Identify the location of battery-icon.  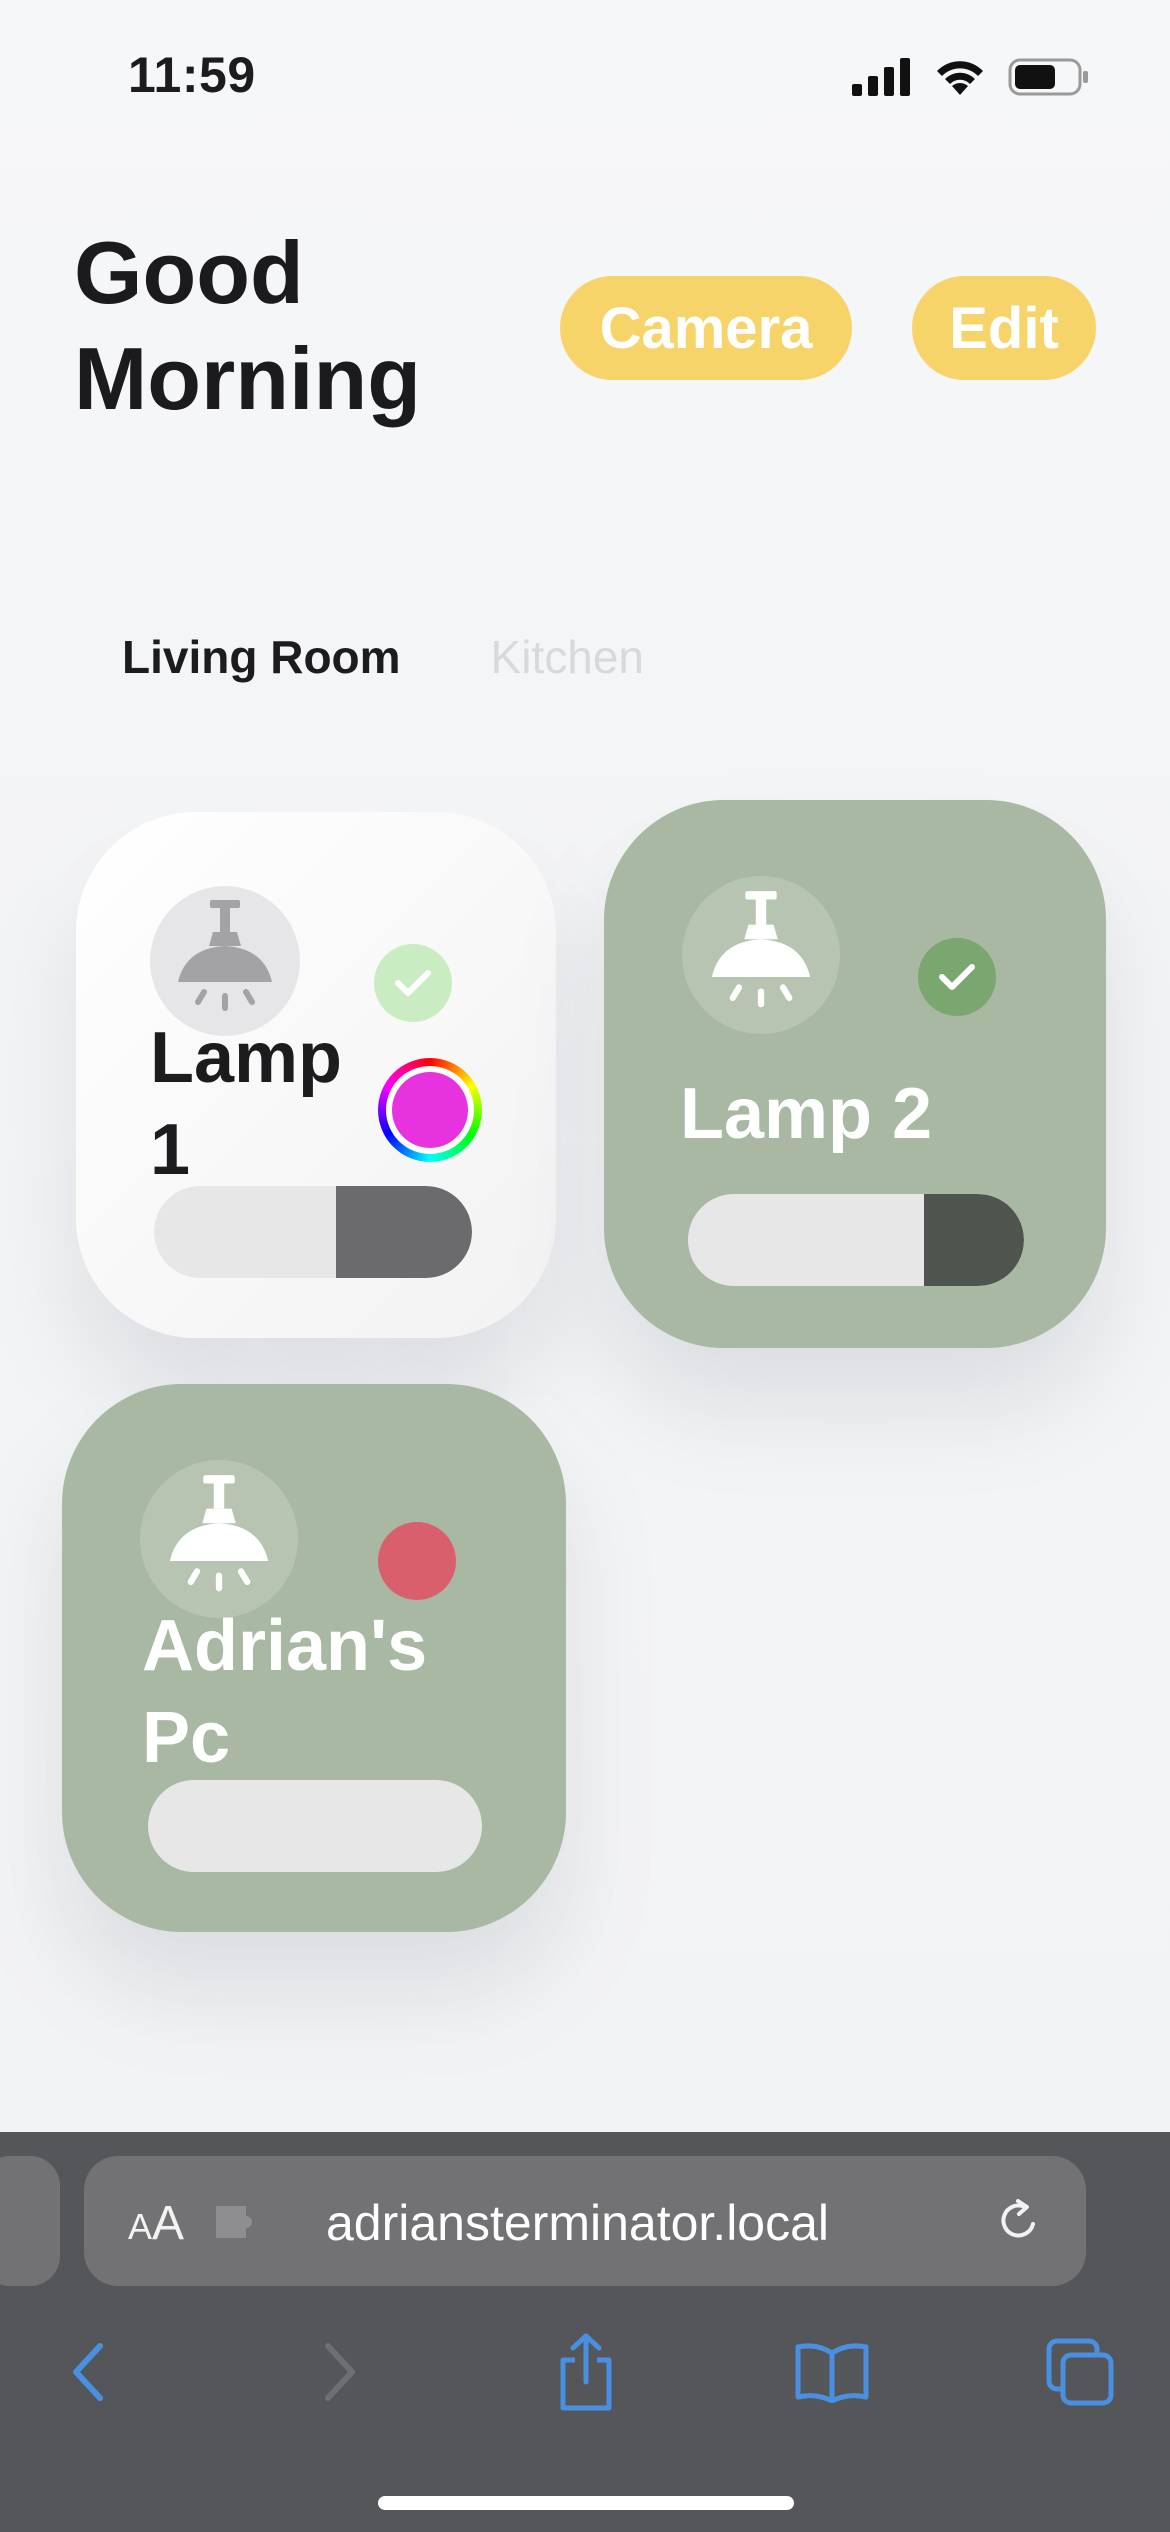
(1048, 77).